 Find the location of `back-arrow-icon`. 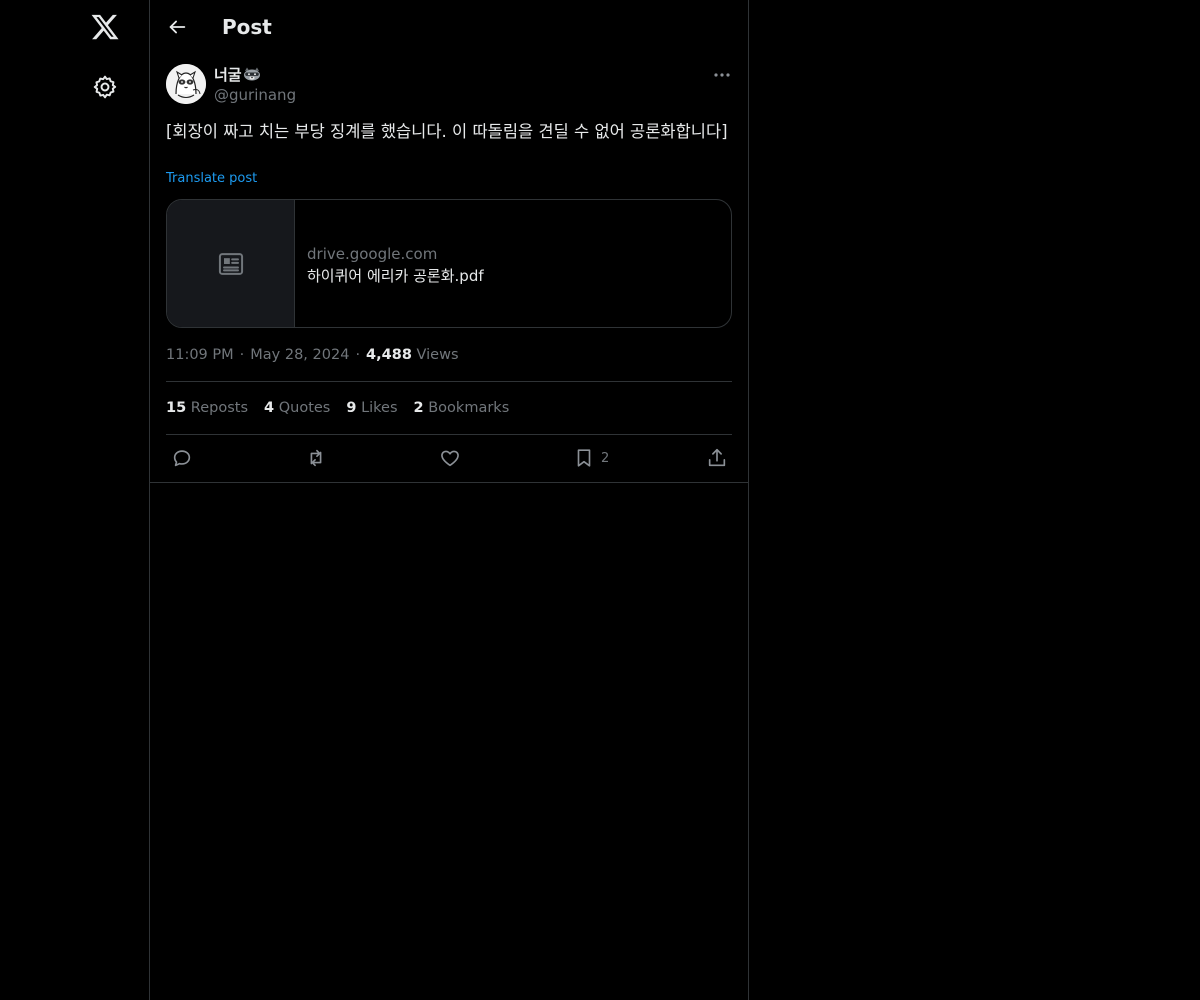

back-arrow-icon is located at coordinates (177, 27).